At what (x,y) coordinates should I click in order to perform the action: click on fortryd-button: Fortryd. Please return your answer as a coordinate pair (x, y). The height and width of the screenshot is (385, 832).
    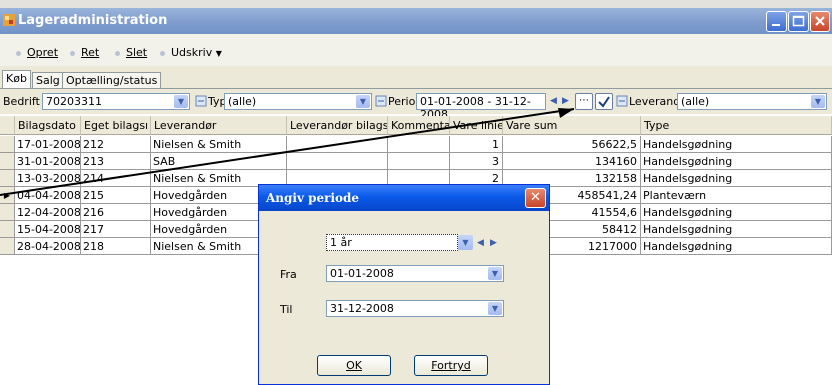
    Looking at the image, I should click on (451, 365).